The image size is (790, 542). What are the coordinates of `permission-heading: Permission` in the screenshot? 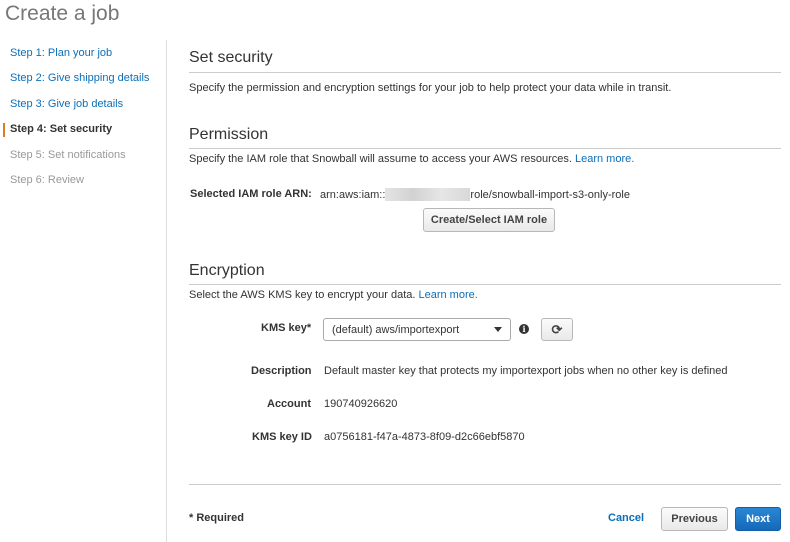 It's located at (229, 134).